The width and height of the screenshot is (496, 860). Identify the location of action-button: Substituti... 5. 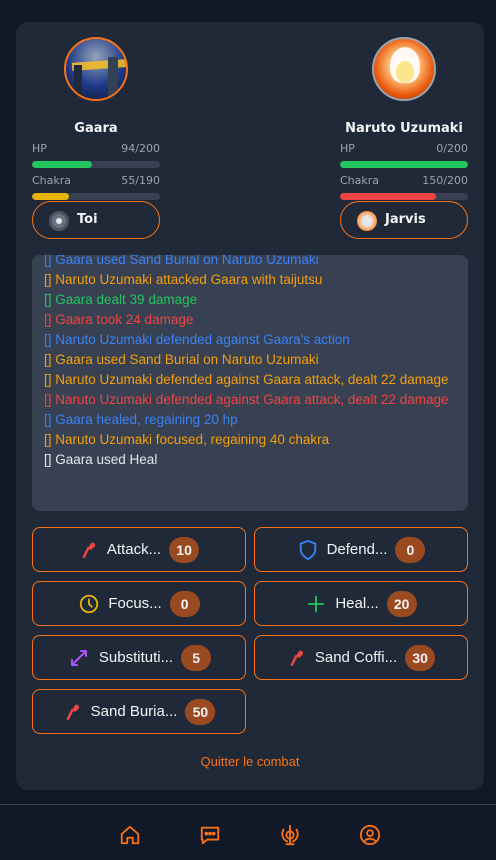
(139, 657).